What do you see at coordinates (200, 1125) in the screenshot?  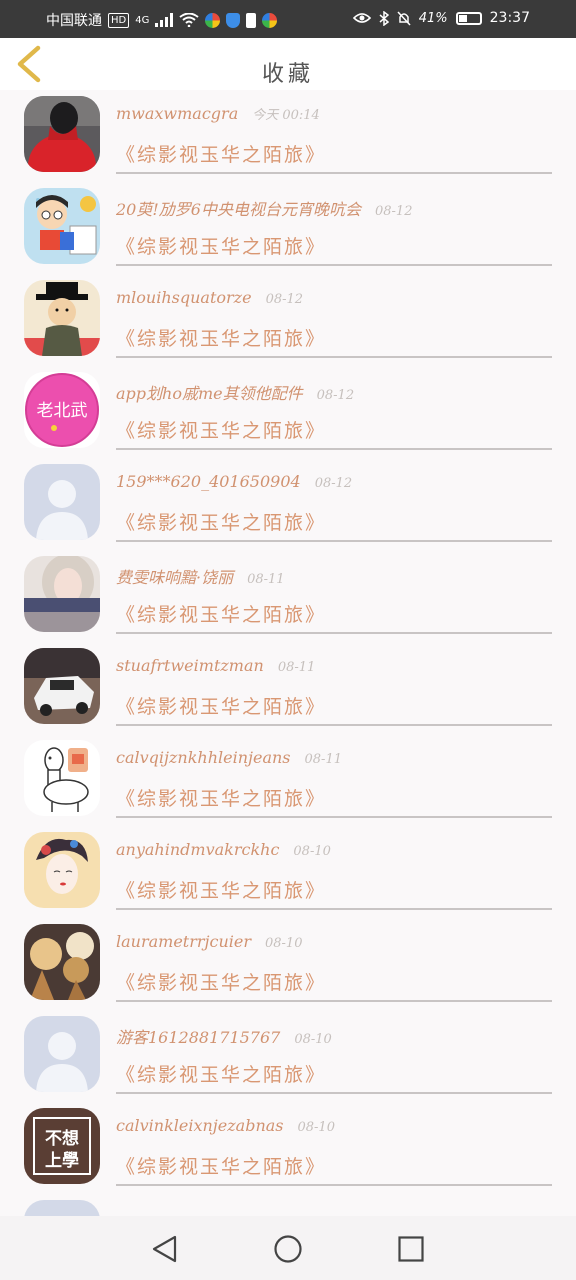 I see `username: calvinkleixnjezabnas` at bounding box center [200, 1125].